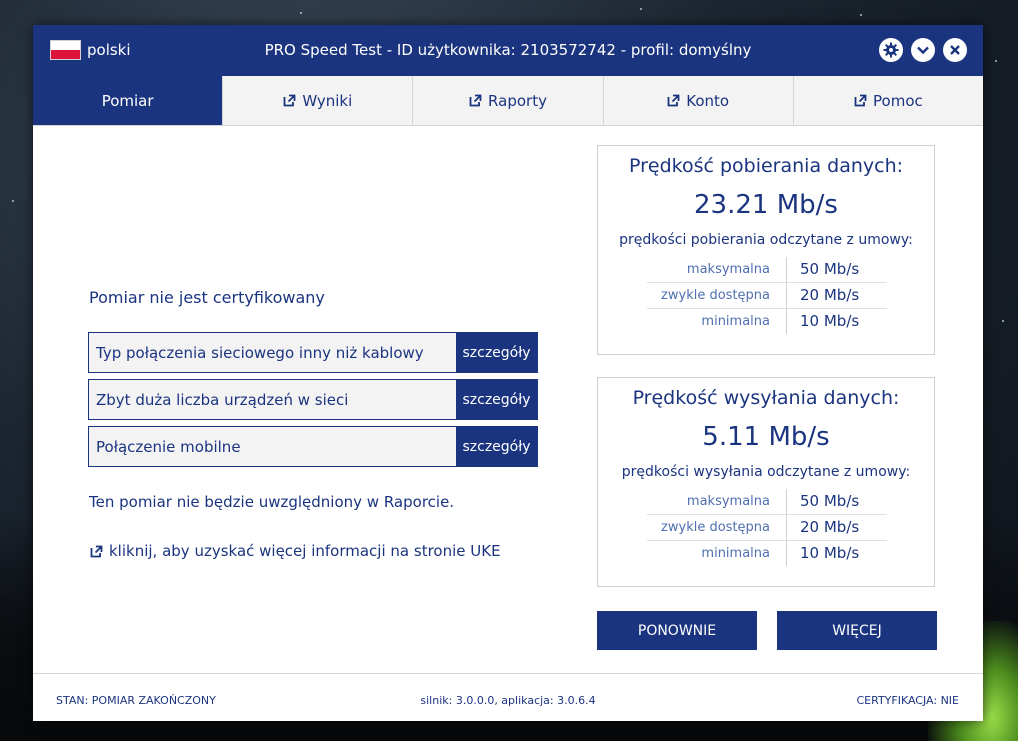  What do you see at coordinates (857, 630) in the screenshot?
I see `more-button: WIĘCEJ` at bounding box center [857, 630].